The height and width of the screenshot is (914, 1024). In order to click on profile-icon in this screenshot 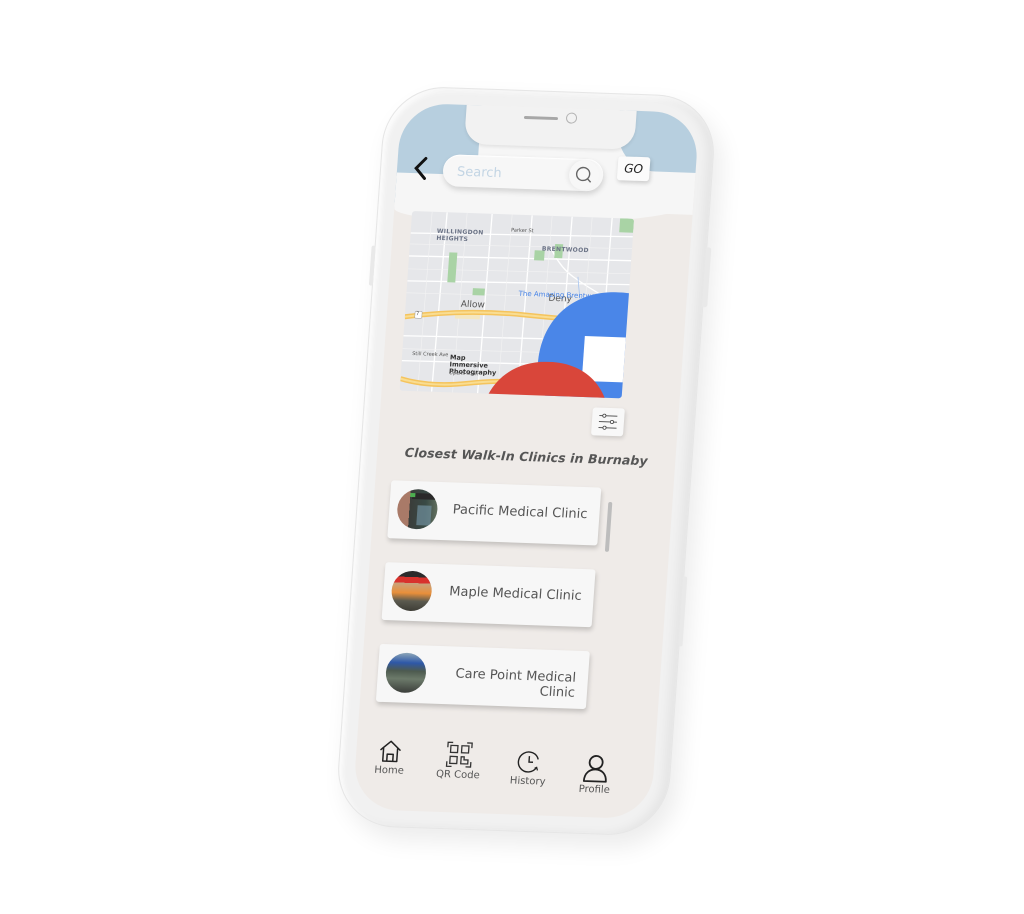, I will do `click(594, 769)`.